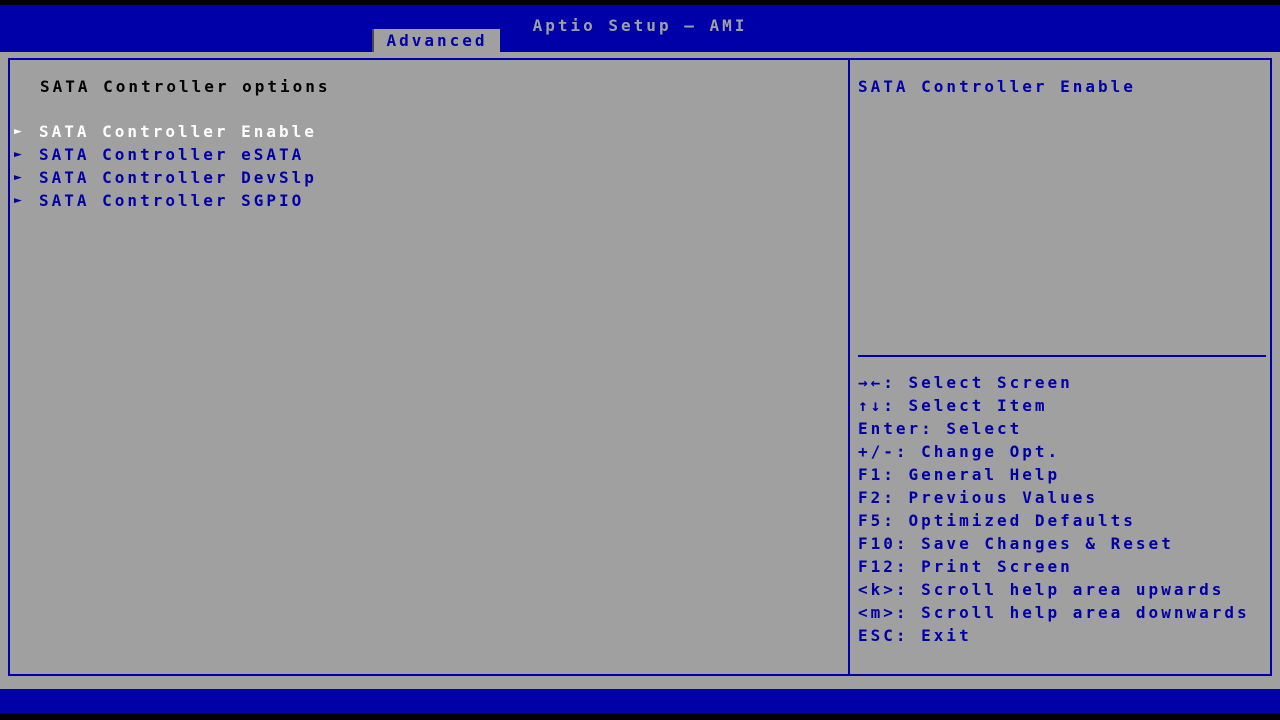 Image resolution: width=1280 pixels, height=720 pixels. Describe the element at coordinates (178, 131) in the screenshot. I see `submenu-item-label: SATA Controller Enable` at that location.